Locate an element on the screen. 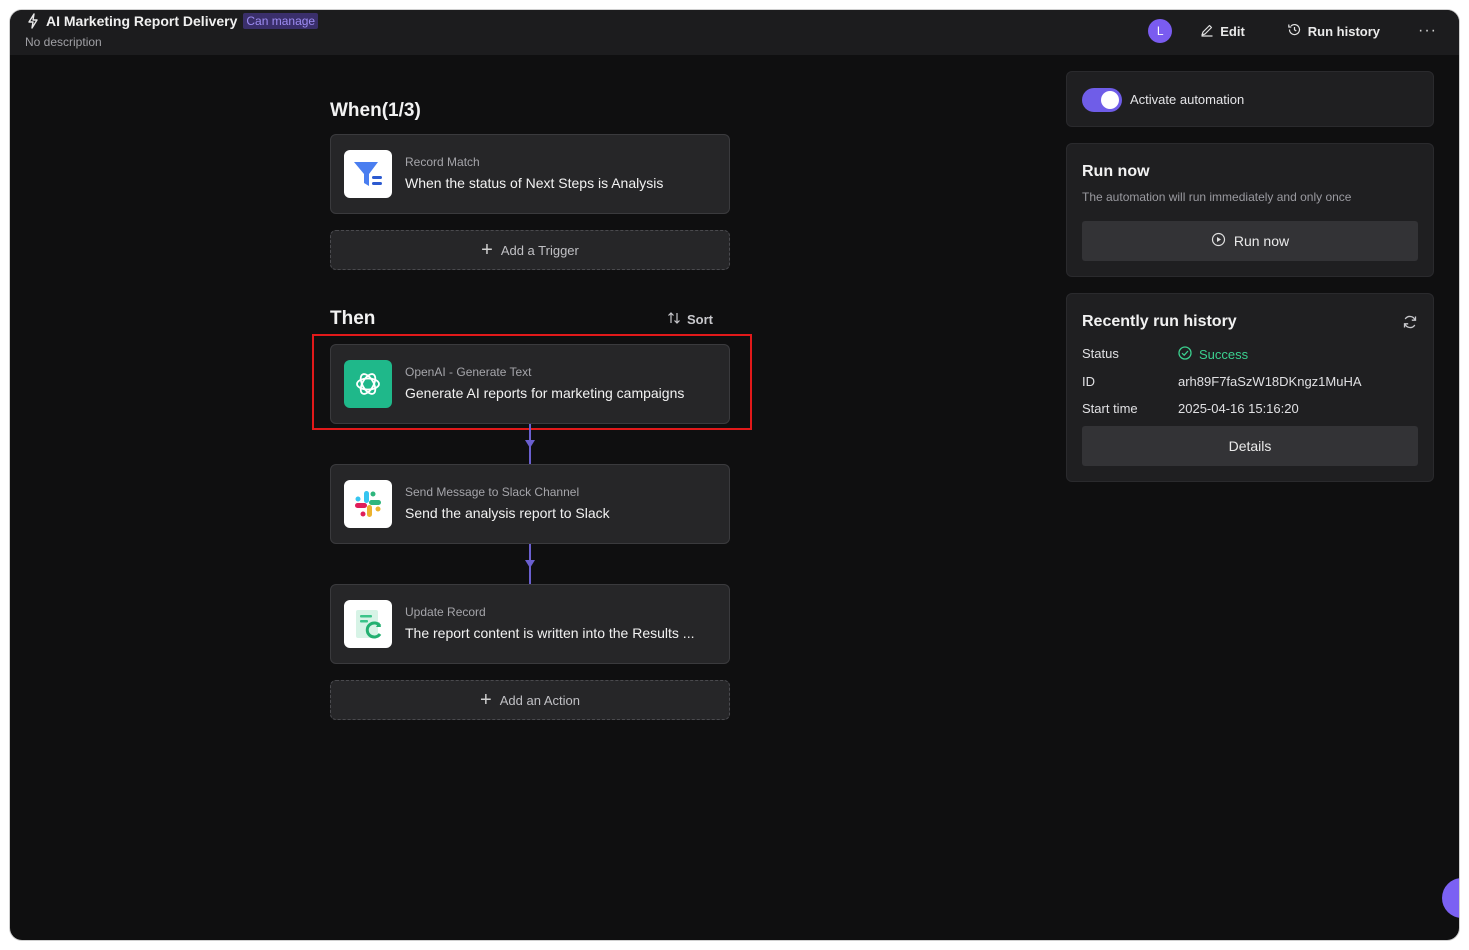  sort-label: Sort is located at coordinates (700, 319).